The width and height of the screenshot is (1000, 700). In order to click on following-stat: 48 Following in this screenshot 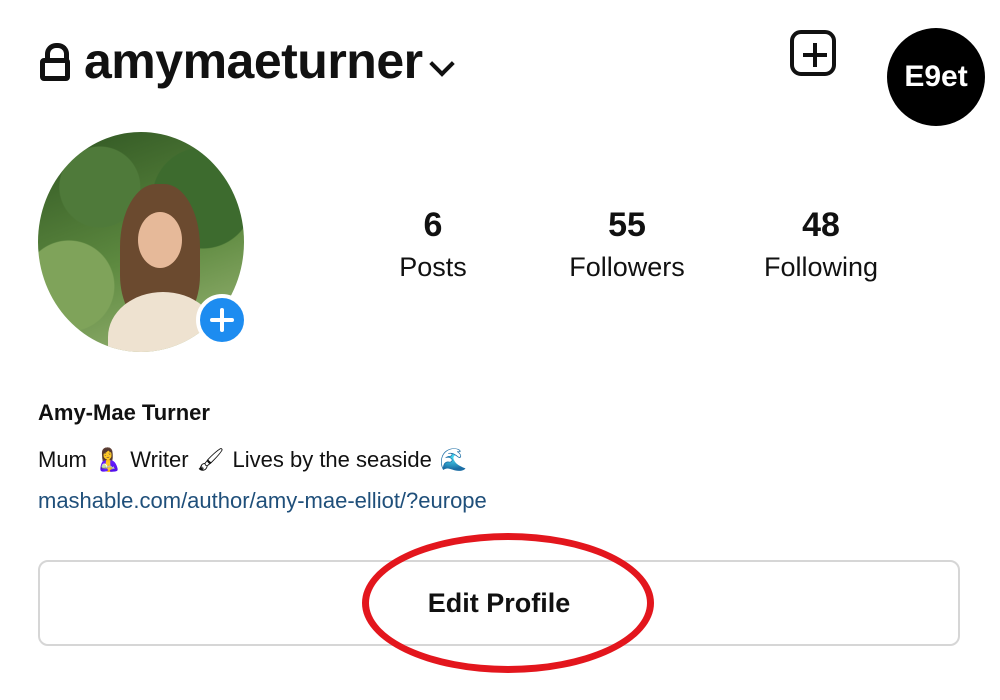, I will do `click(821, 245)`.